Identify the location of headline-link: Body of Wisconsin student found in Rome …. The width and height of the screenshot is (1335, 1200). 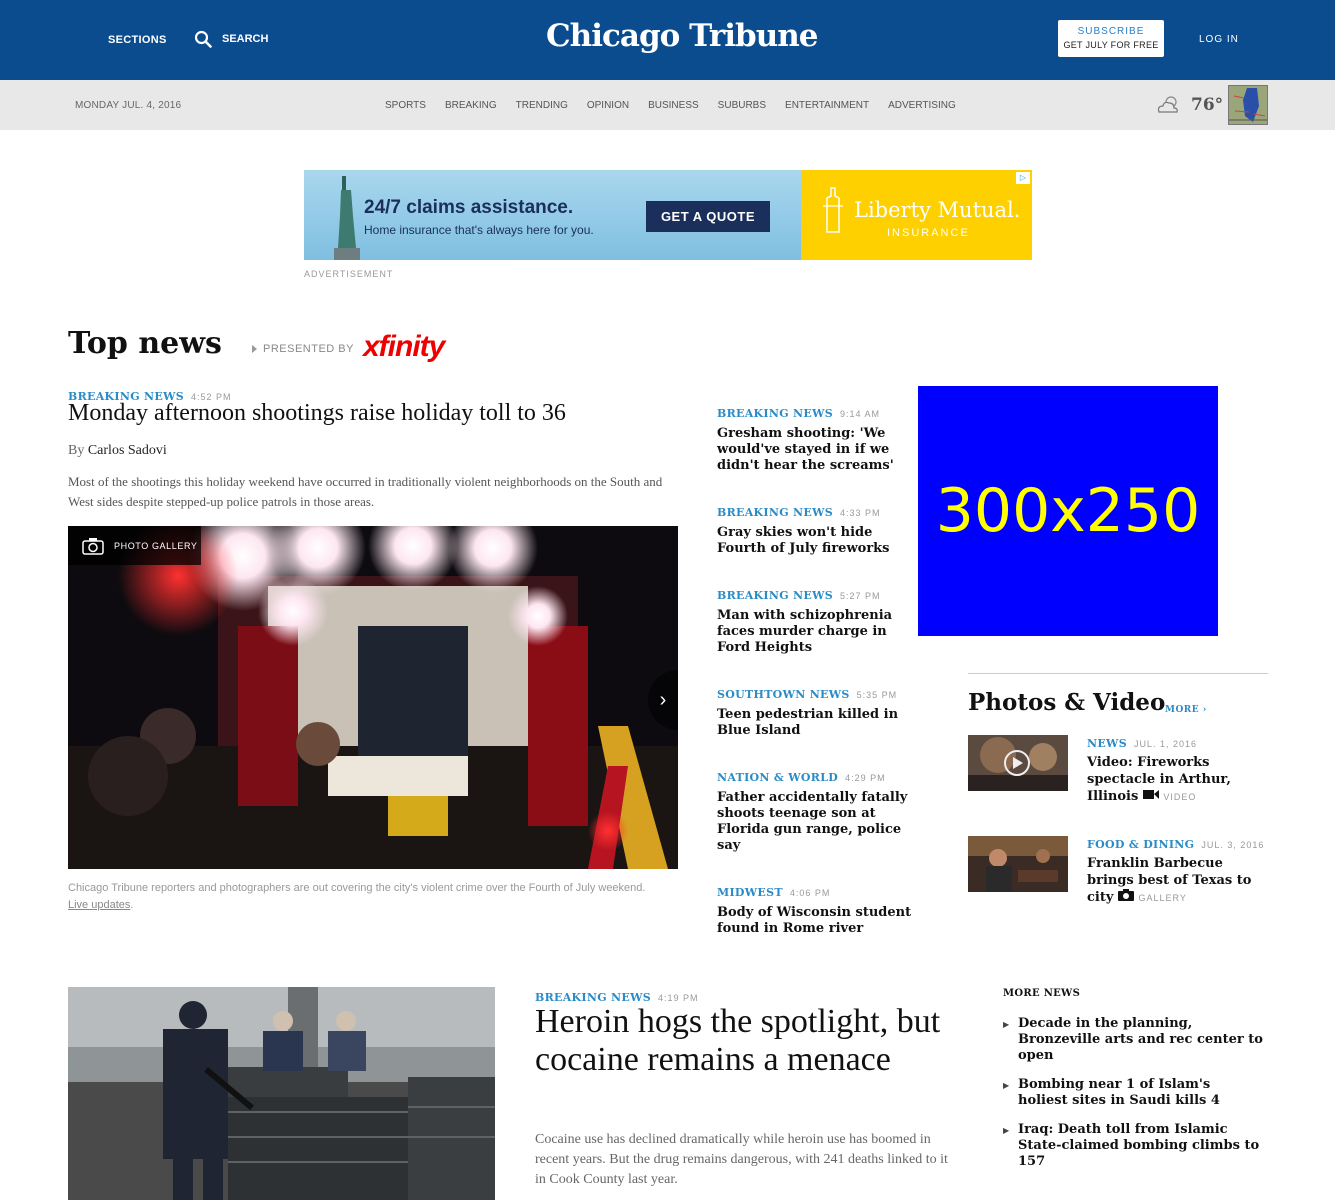
(817, 921).